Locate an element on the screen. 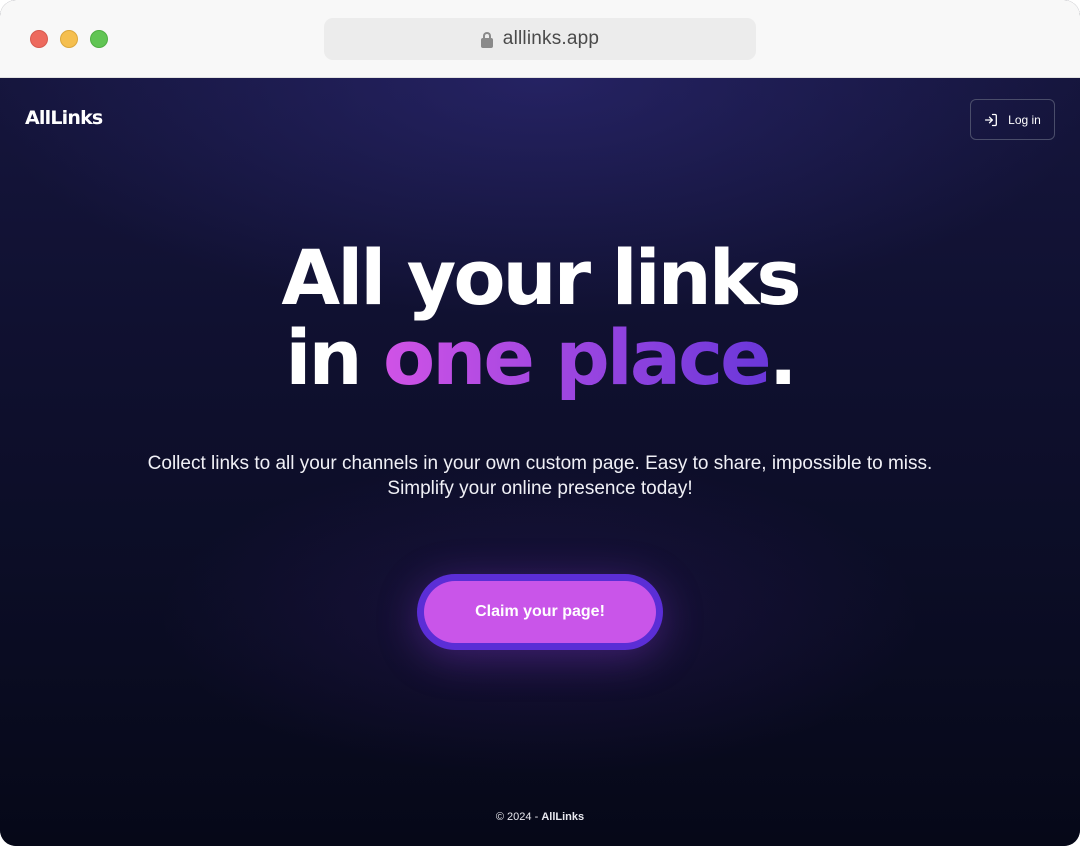 Image resolution: width=1080 pixels, height=846 pixels. login-button: Log in is located at coordinates (1012, 119).